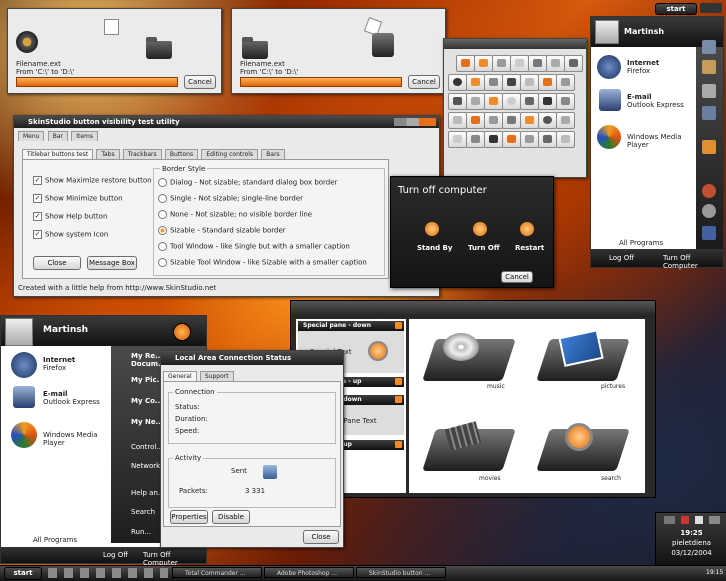  Describe the element at coordinates (142, 154) in the screenshot. I see `tab-trackbars: Trackbars` at that location.